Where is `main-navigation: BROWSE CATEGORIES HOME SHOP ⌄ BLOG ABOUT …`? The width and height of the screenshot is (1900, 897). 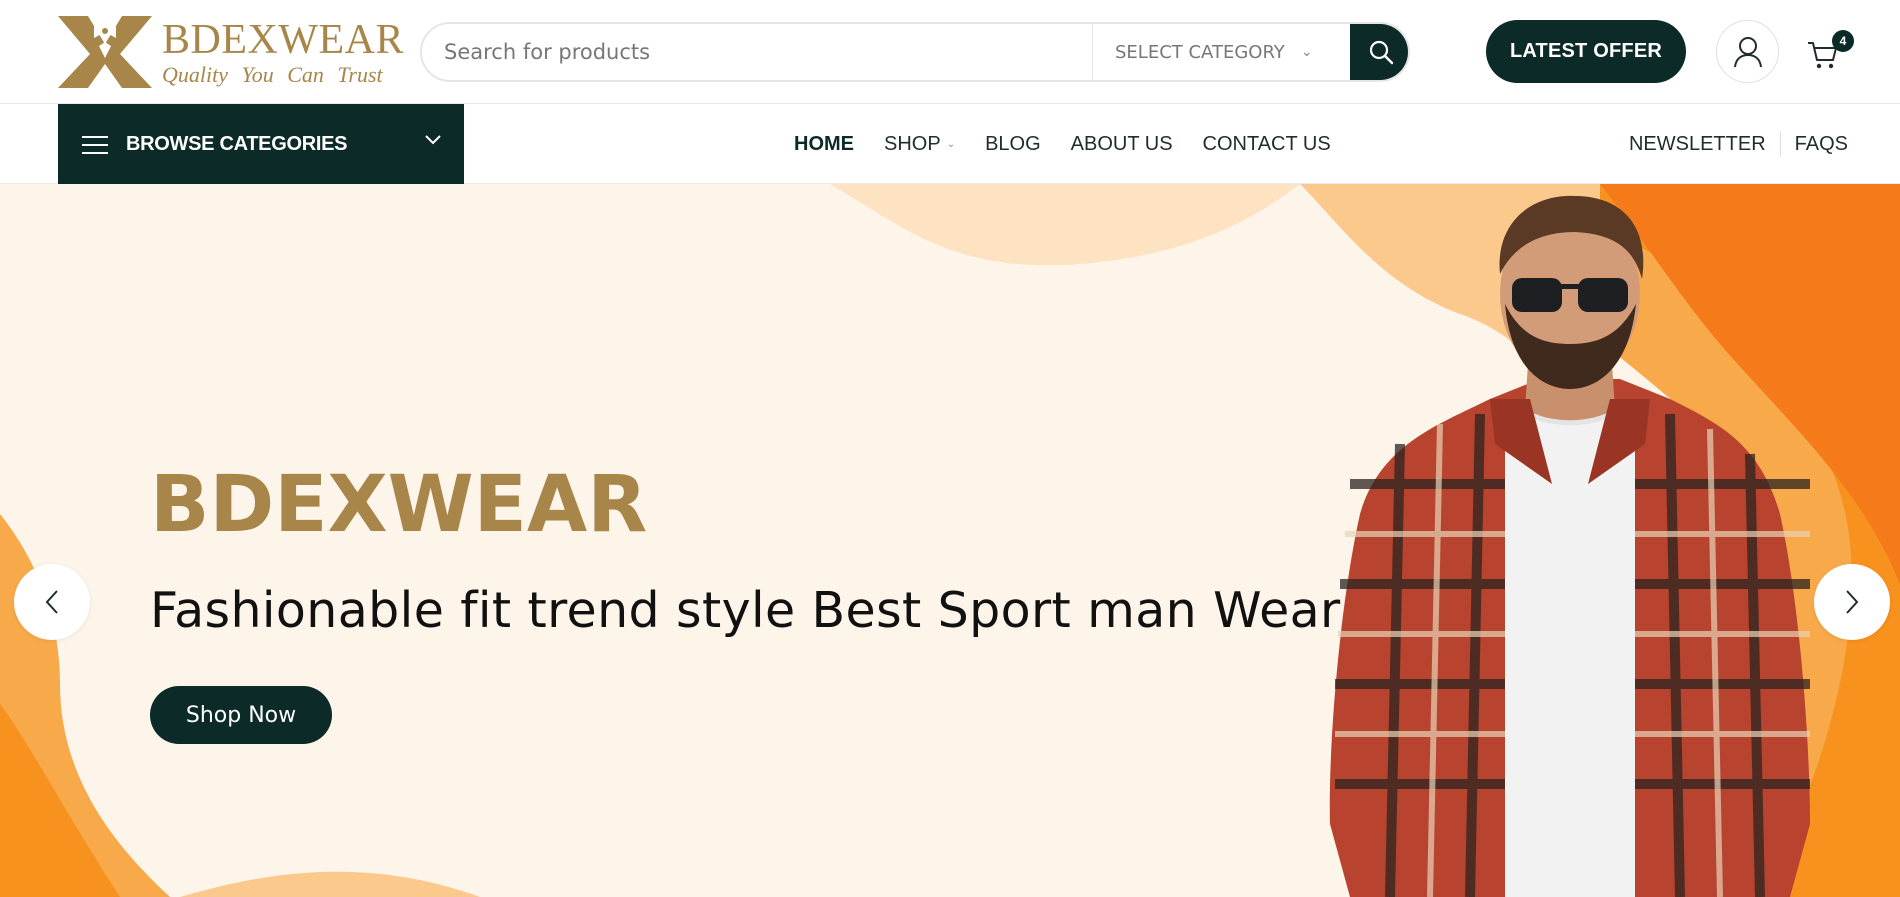 main-navigation: BROWSE CATEGORIES HOME SHOP ⌄ BLOG ABOUT … is located at coordinates (950, 144).